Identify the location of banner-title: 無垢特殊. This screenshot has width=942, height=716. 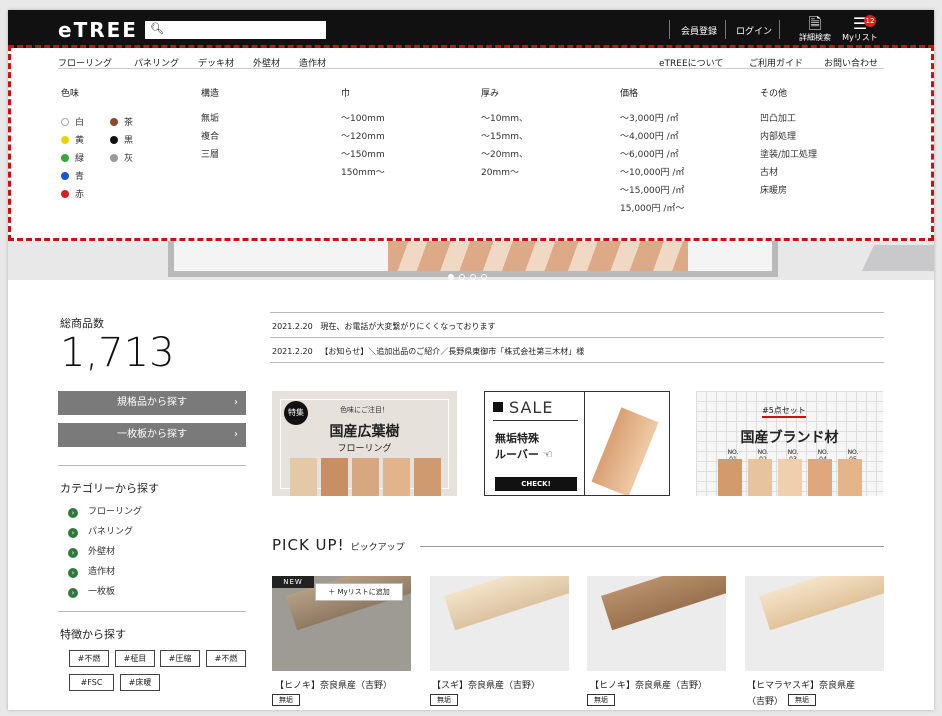
(517, 438).